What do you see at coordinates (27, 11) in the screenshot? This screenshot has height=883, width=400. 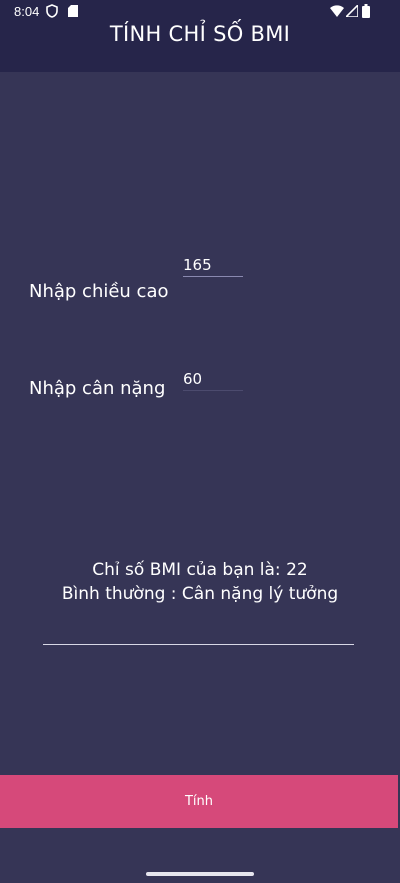 I see `status-time: 8:04` at bounding box center [27, 11].